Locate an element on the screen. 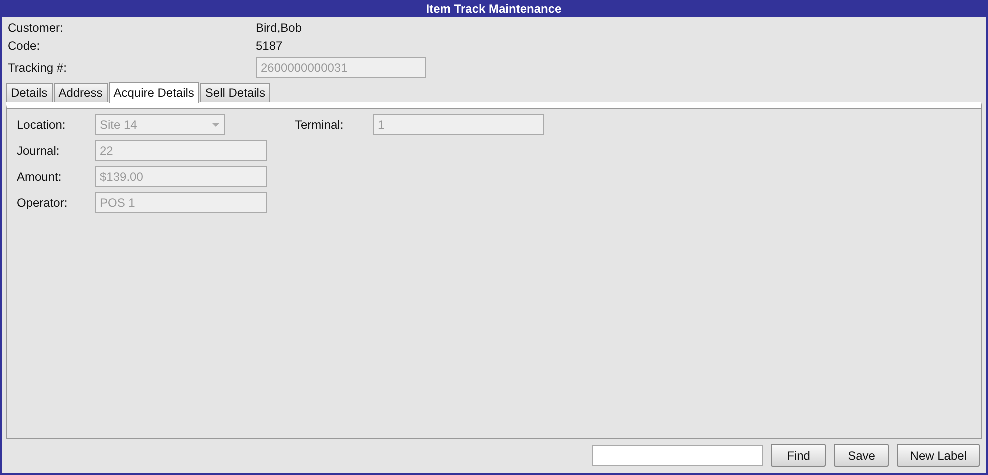  action-button: New Label is located at coordinates (938, 455).